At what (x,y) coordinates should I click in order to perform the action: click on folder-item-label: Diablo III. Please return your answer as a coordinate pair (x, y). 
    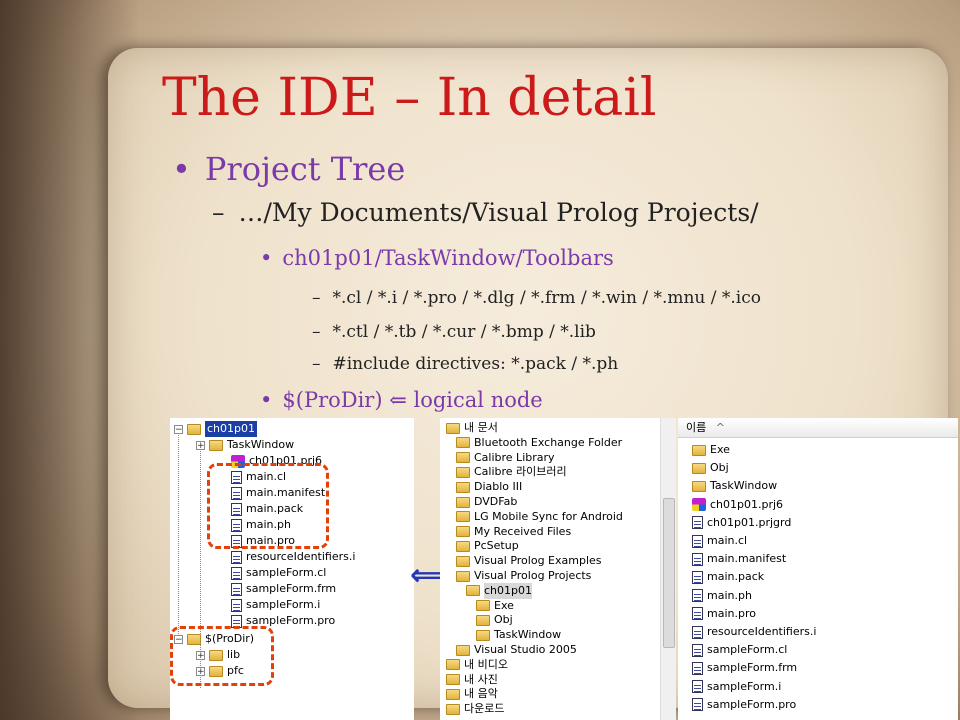
    Looking at the image, I should click on (498, 487).